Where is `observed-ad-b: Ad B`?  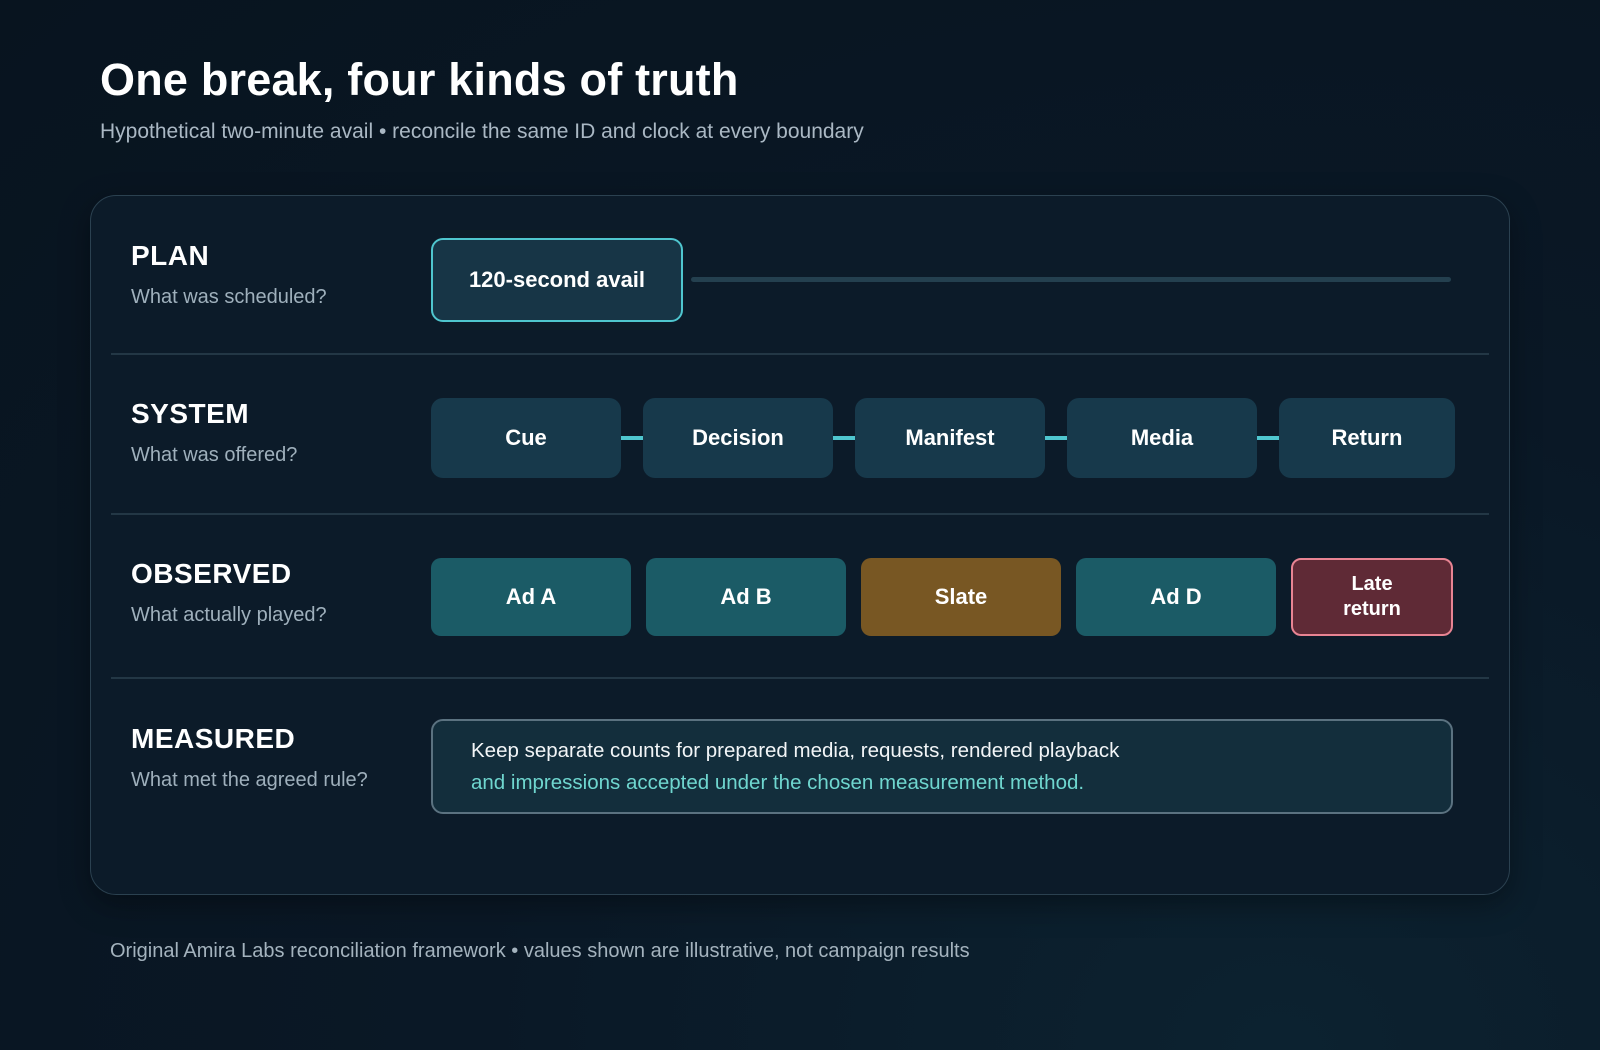 observed-ad-b: Ad B is located at coordinates (746, 597).